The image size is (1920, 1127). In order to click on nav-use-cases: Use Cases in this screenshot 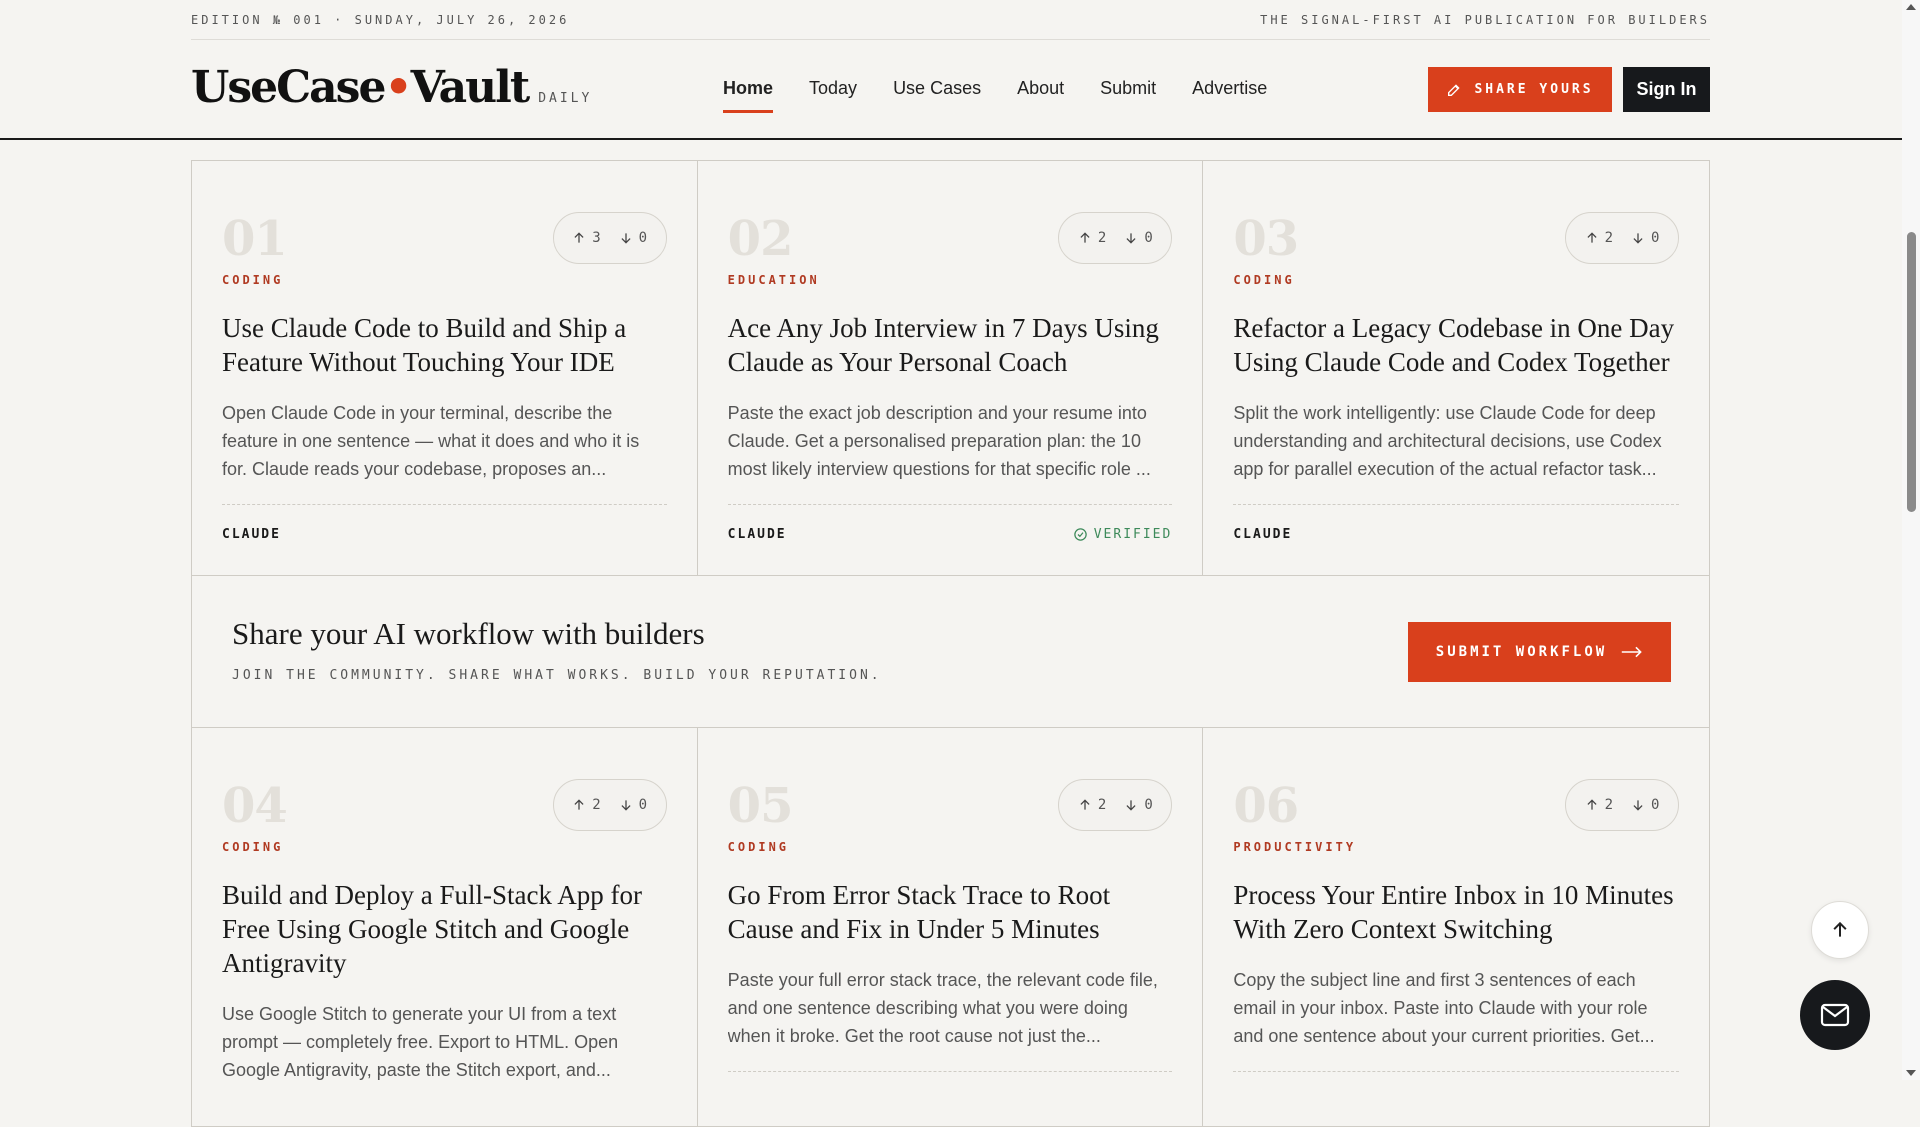, I will do `click(937, 95)`.